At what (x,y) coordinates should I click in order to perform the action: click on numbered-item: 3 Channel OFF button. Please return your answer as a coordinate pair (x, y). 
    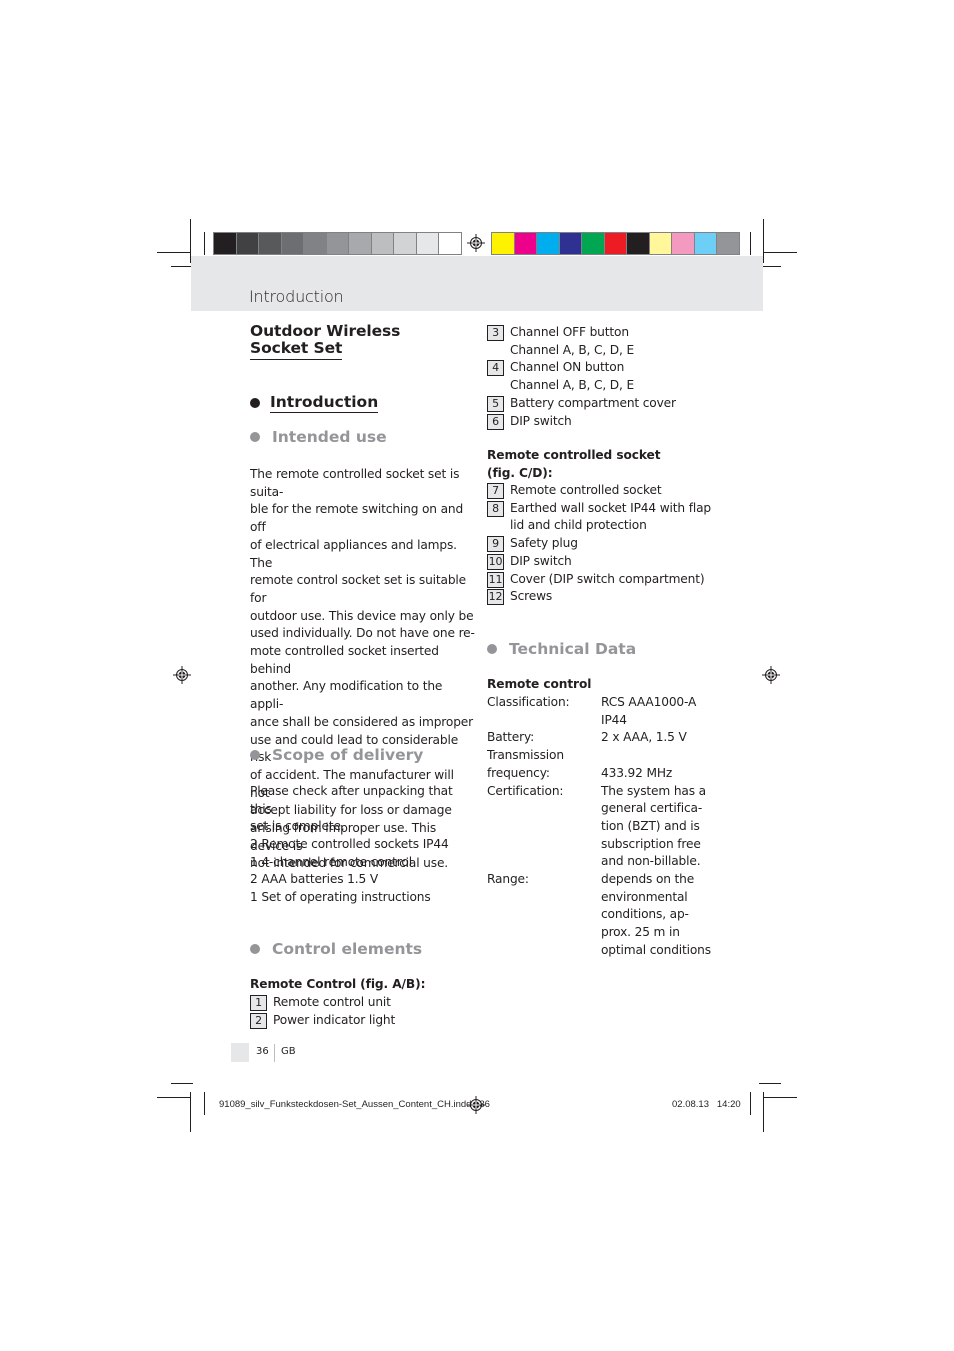
    Looking at the image, I should click on (602, 333).